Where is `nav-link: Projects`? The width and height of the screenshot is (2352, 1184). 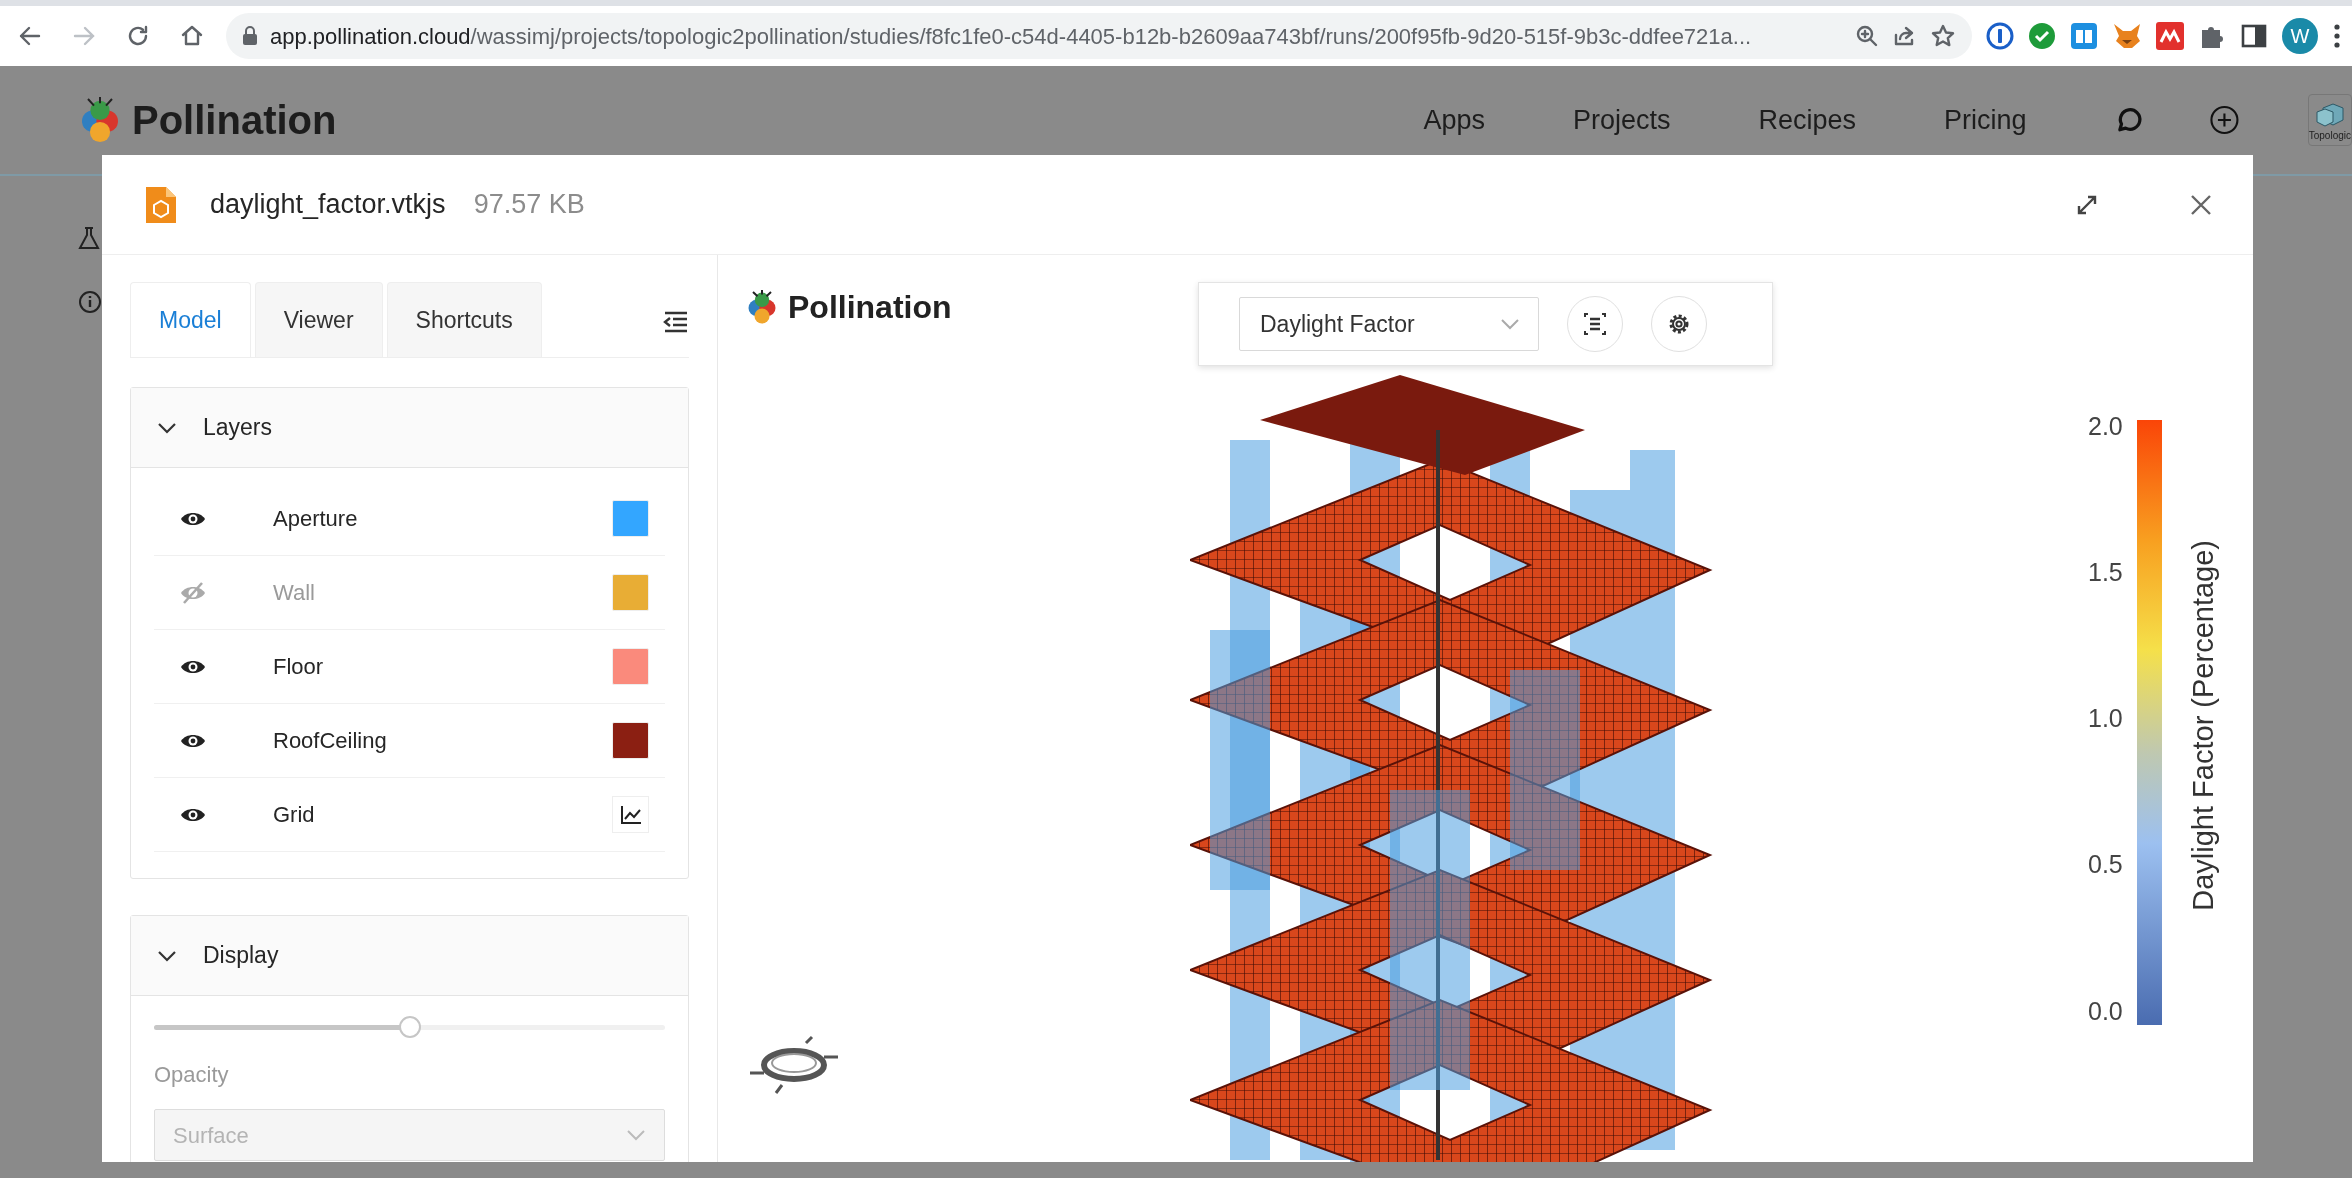 nav-link: Projects is located at coordinates (1622, 120).